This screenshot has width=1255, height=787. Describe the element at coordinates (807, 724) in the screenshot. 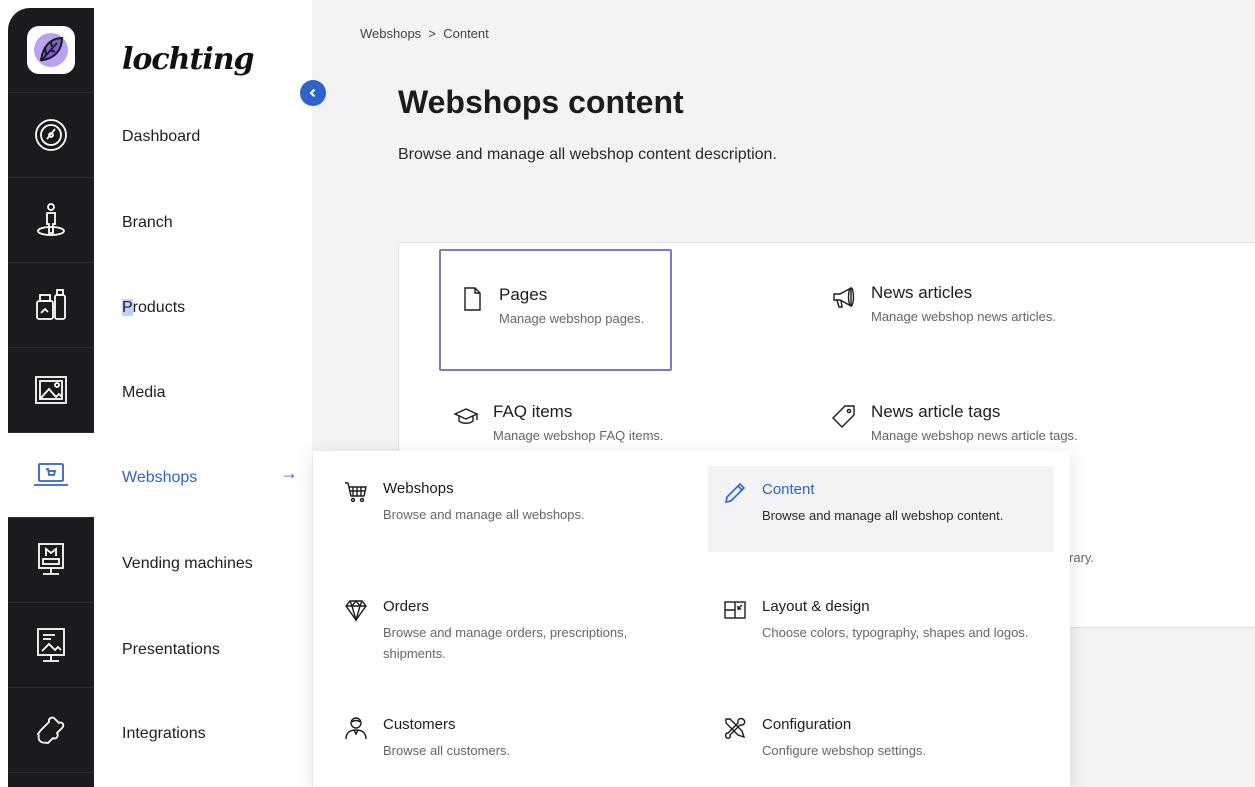

I see `menu-item-title: Configuration` at that location.